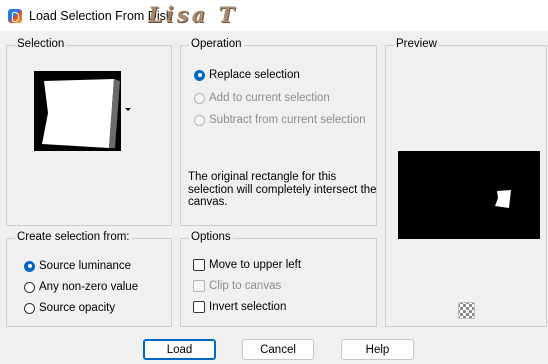  What do you see at coordinates (193, 14) in the screenshot?
I see `watermark-signature: Lisa T` at bounding box center [193, 14].